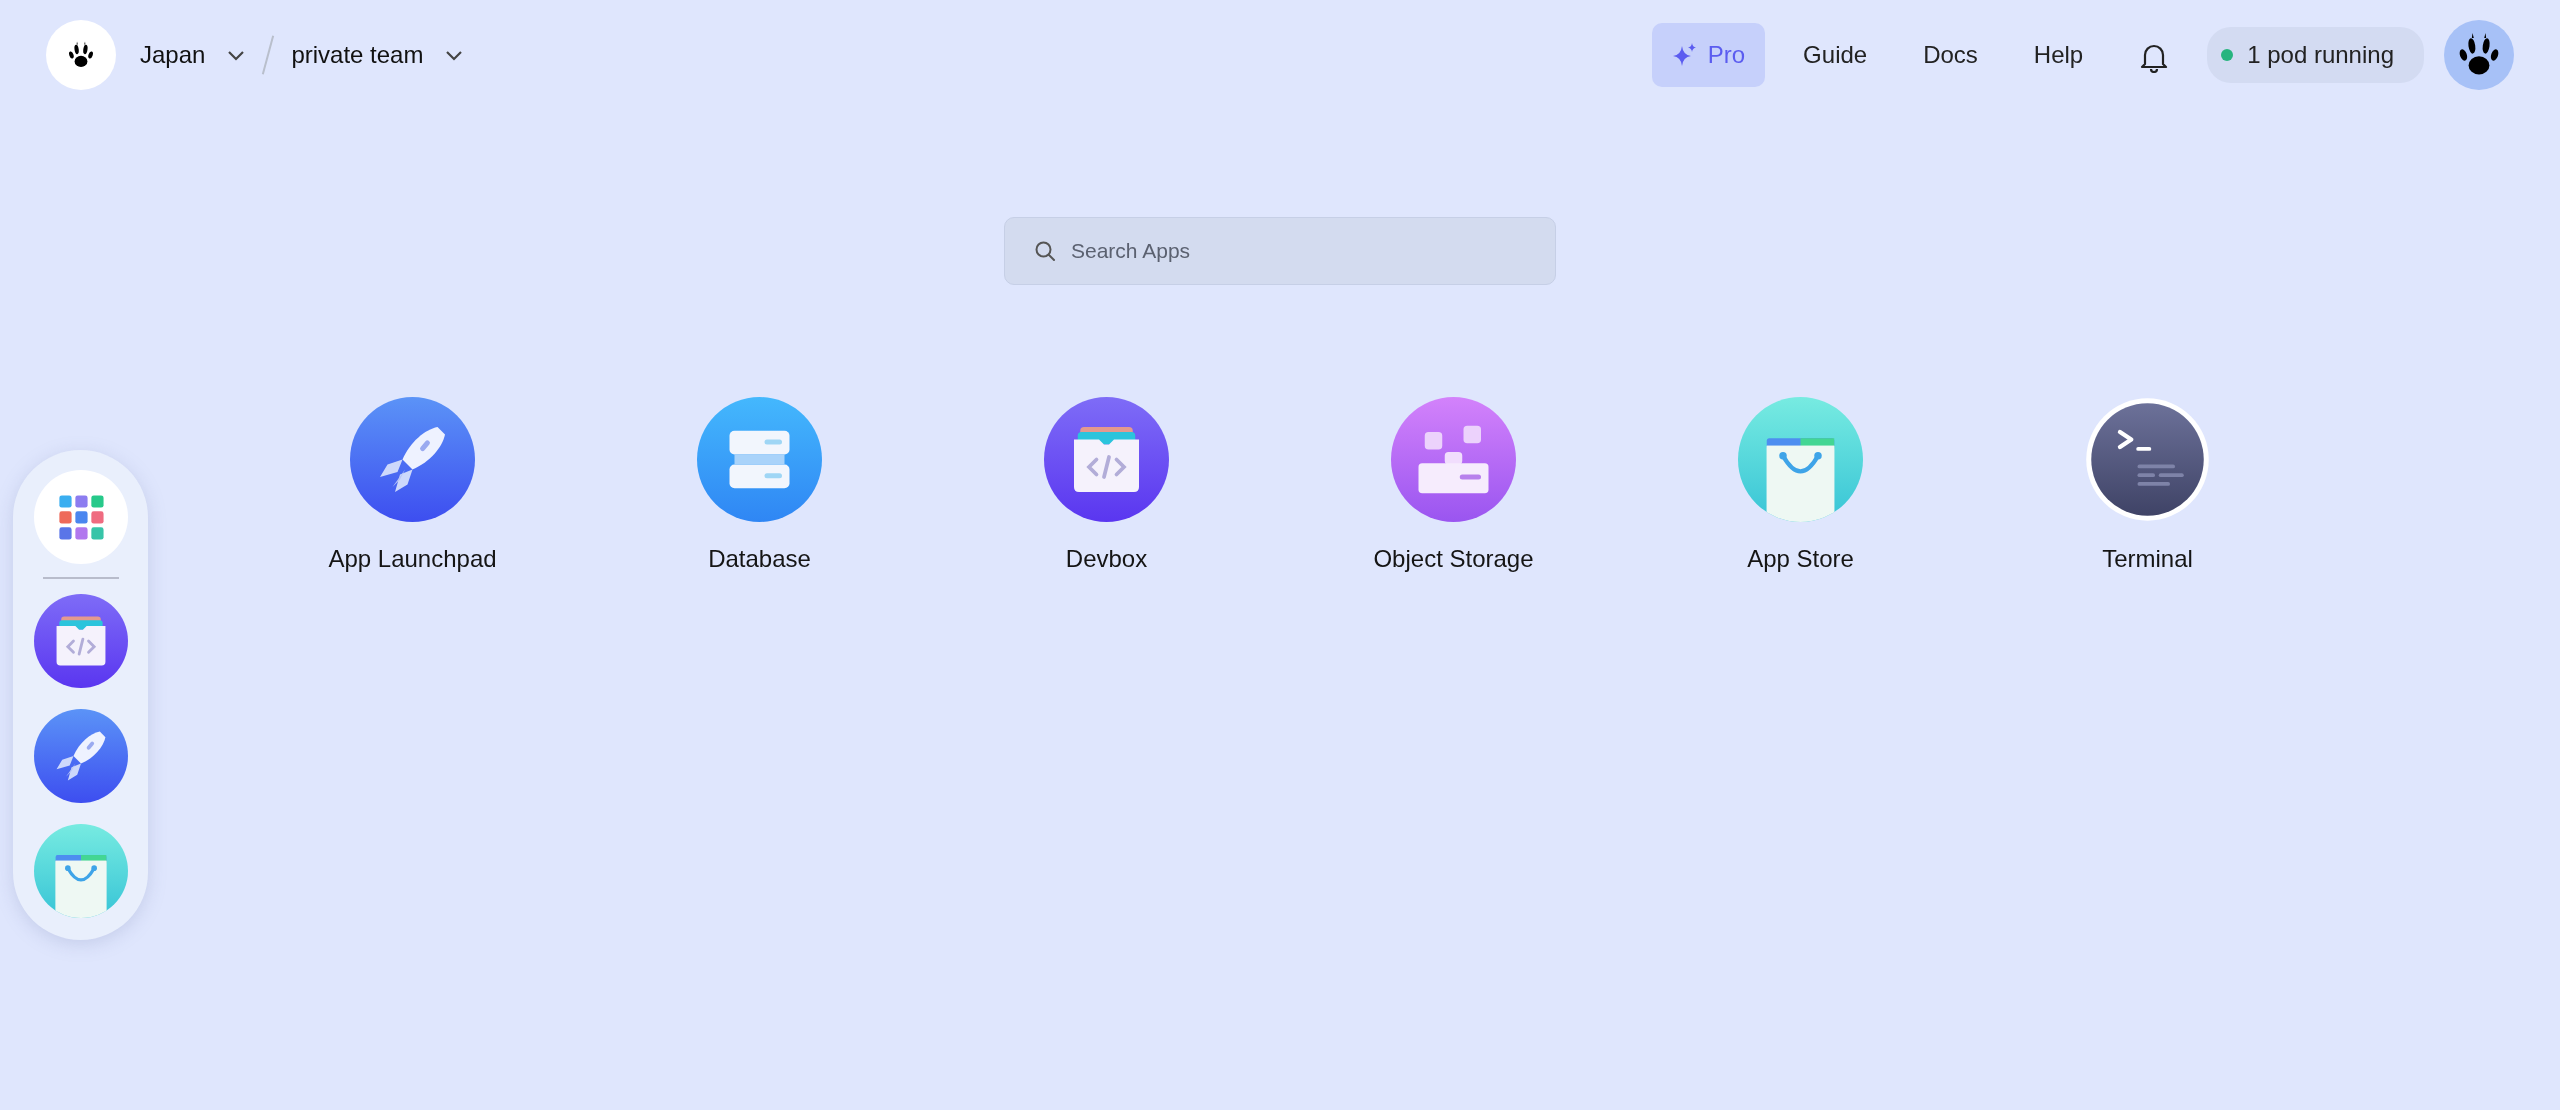 This screenshot has width=2560, height=1110. I want to click on nav-link: Guide, so click(1835, 55).